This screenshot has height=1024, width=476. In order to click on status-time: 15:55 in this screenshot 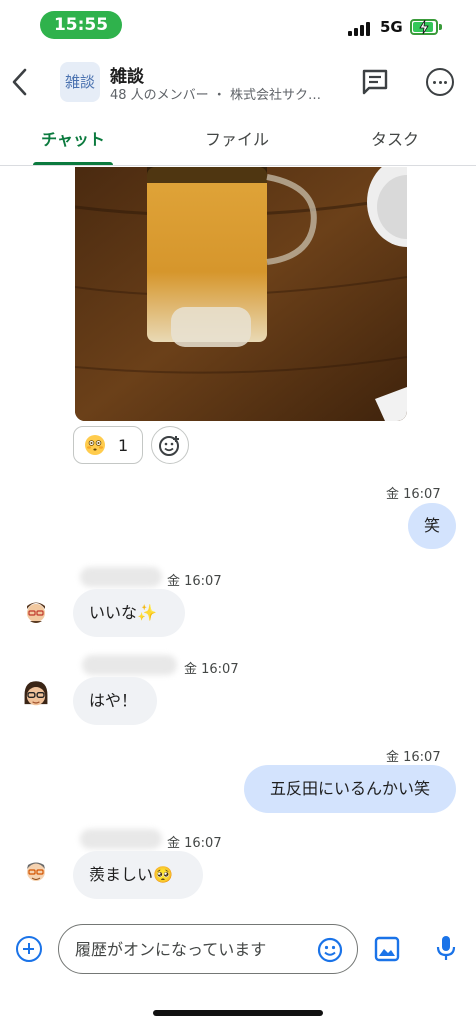, I will do `click(81, 25)`.